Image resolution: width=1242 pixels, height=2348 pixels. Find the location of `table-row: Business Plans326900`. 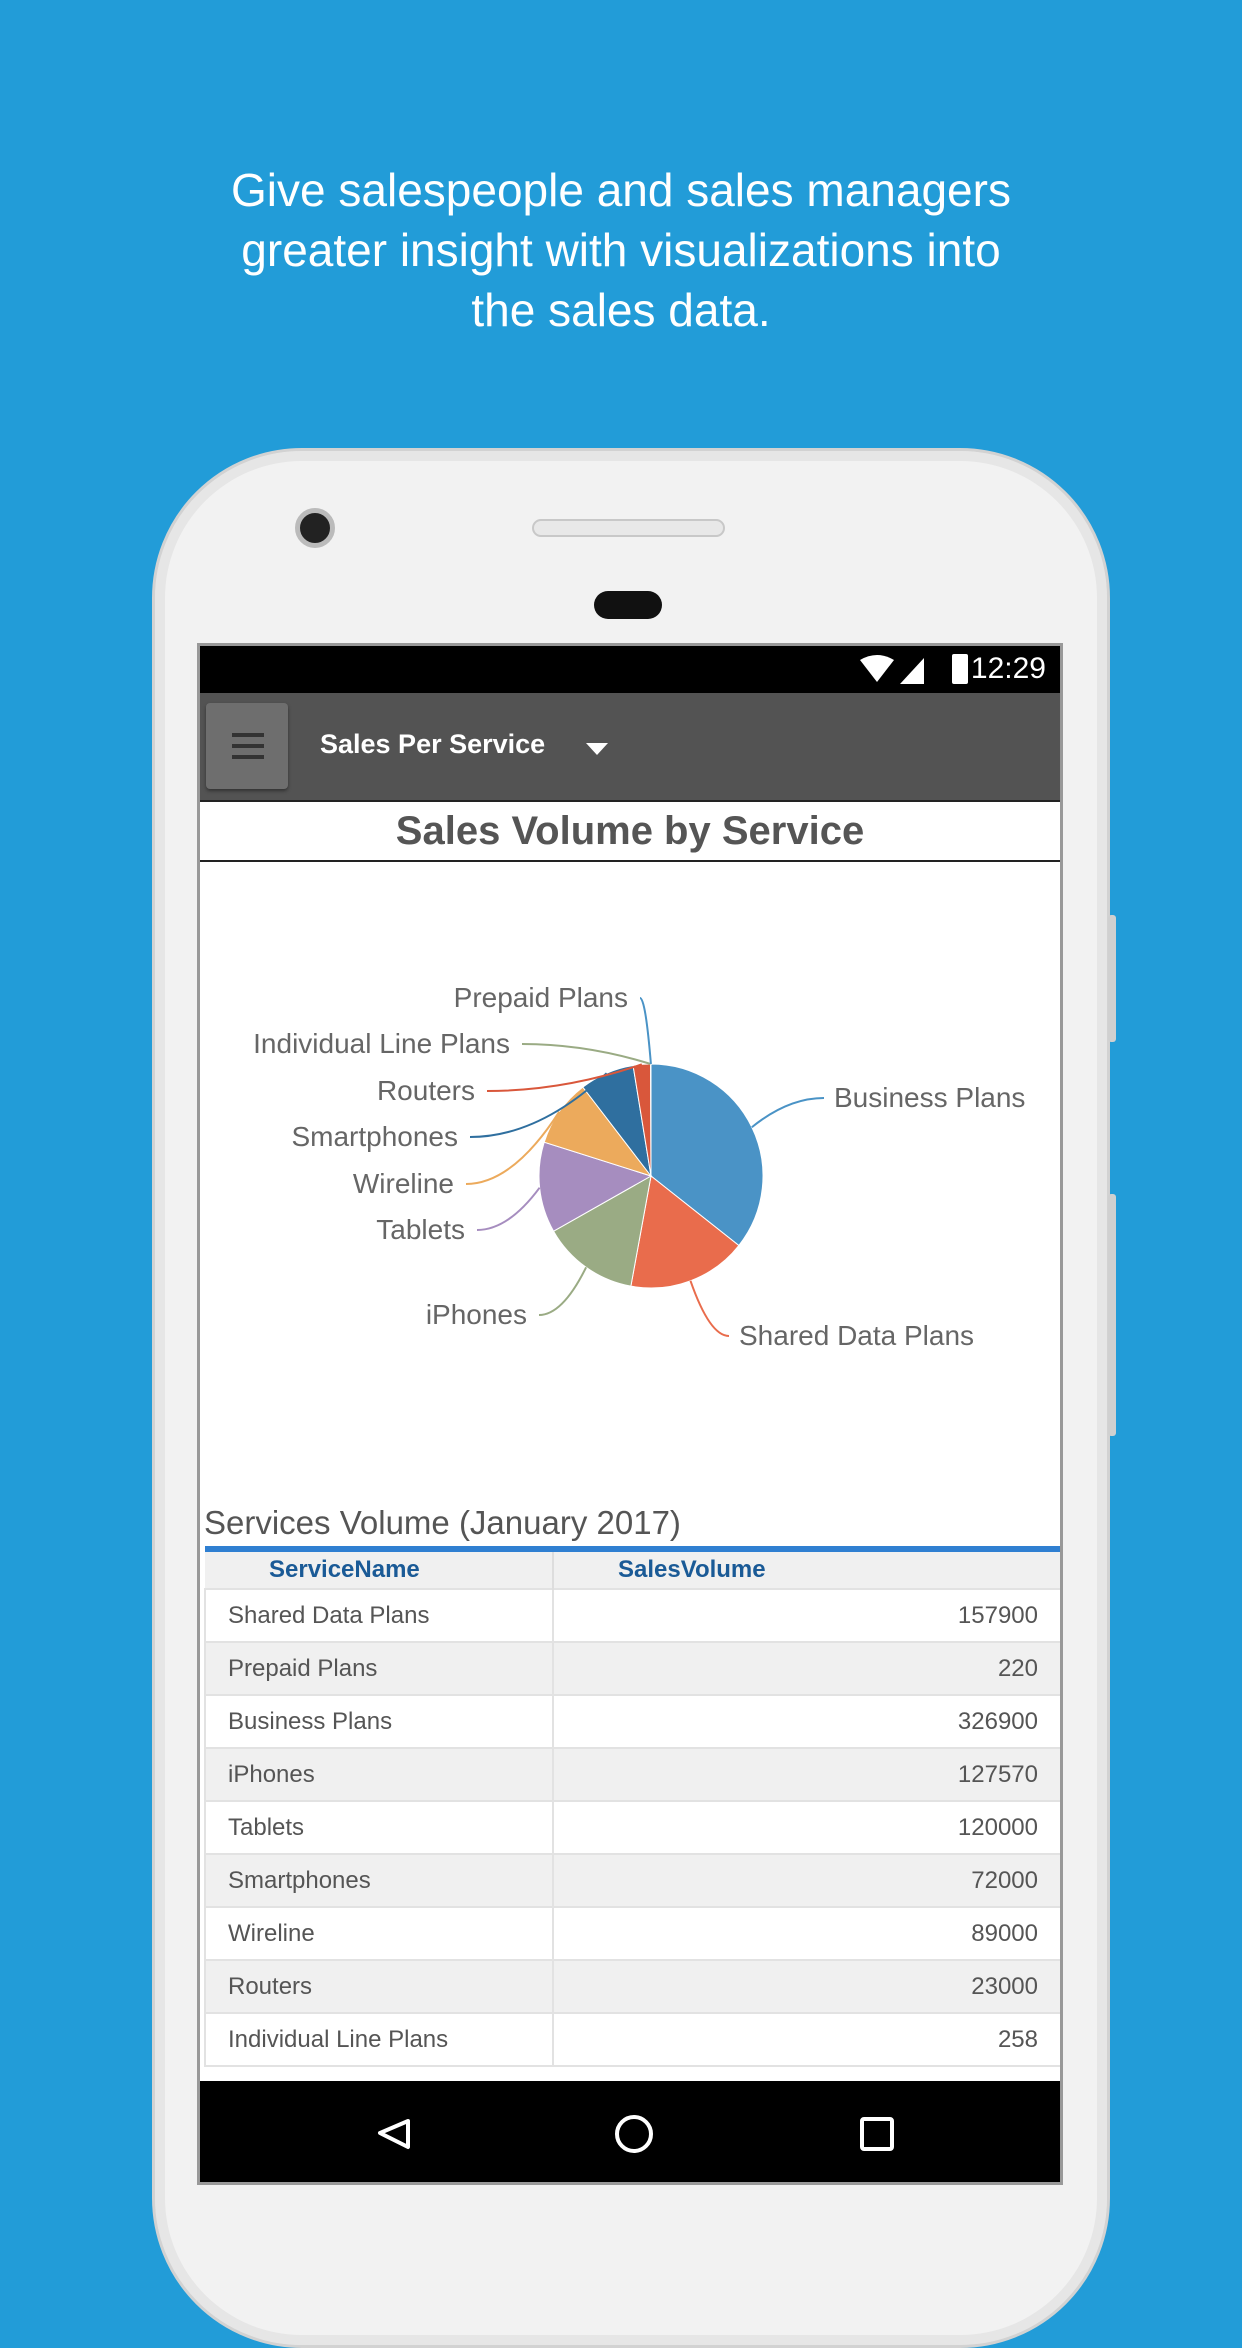

table-row: Business Plans326900 is located at coordinates (633, 1721).